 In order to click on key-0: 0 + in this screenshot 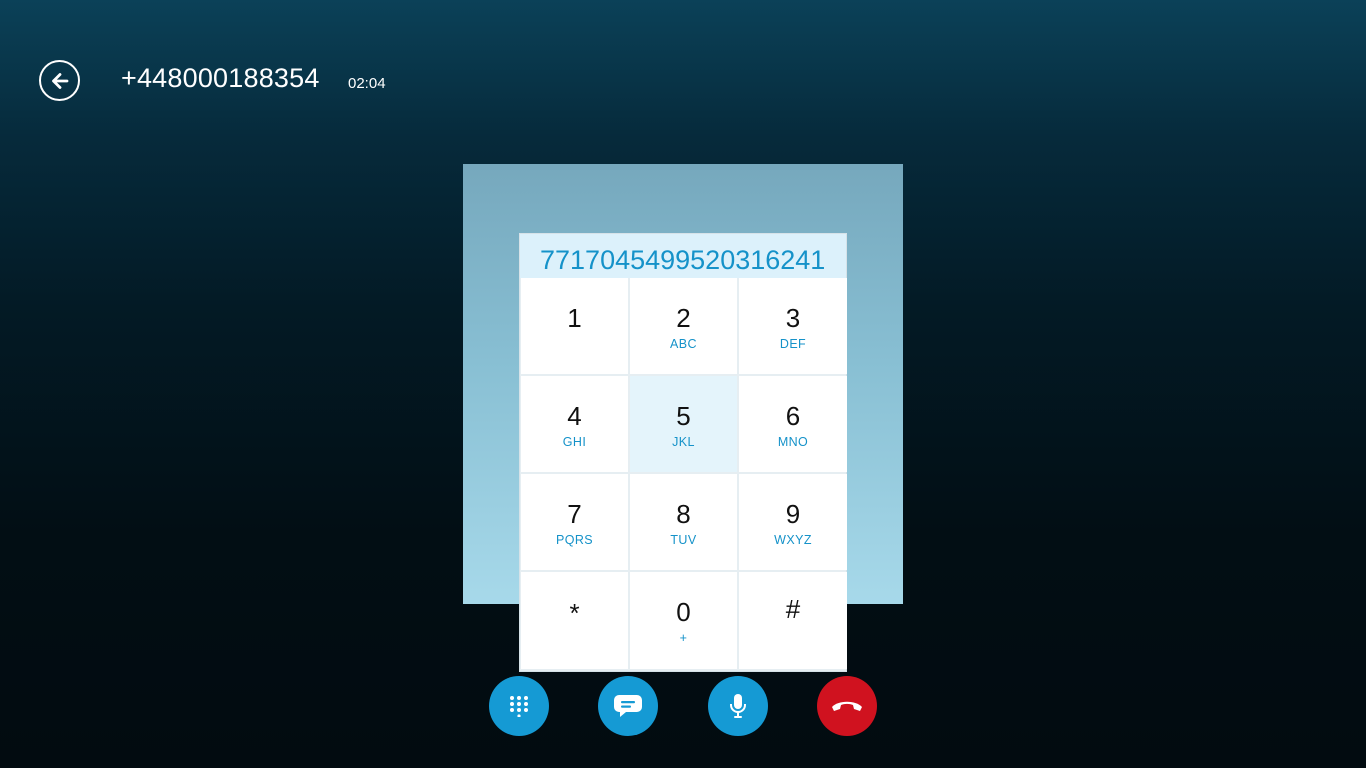, I will do `click(683, 620)`.